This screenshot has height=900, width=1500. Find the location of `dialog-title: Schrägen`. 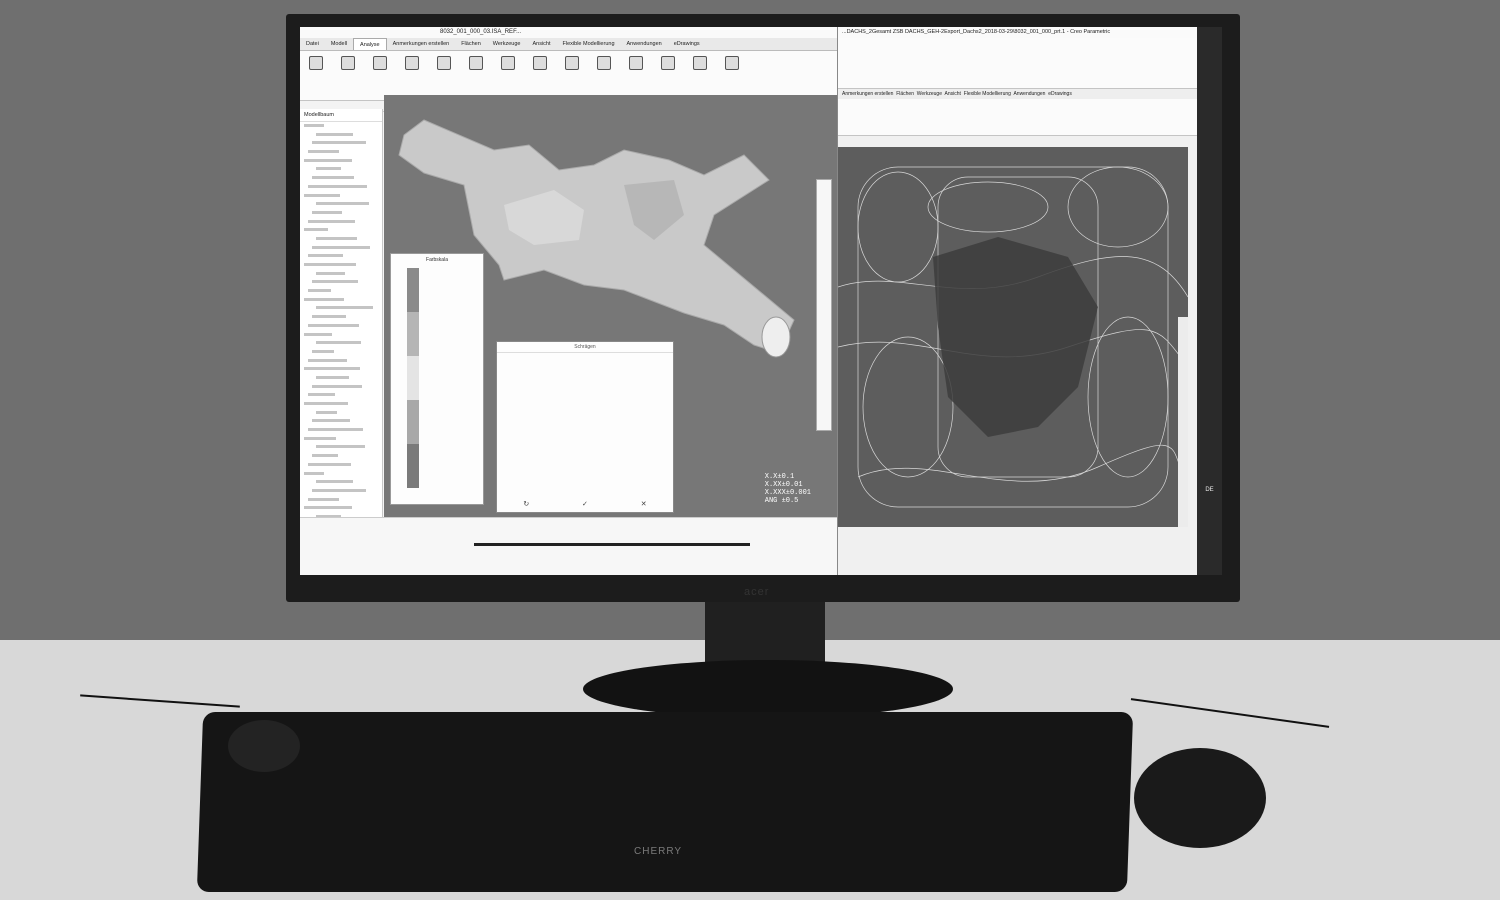

dialog-title: Schrägen is located at coordinates (585, 347).